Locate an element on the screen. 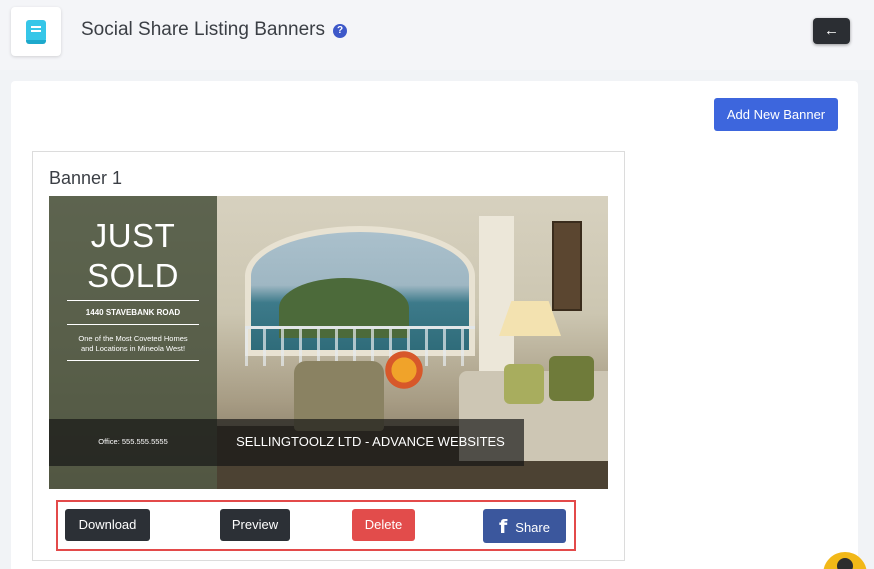  tagline-line-2: and Locations in Mineola West! is located at coordinates (133, 348).